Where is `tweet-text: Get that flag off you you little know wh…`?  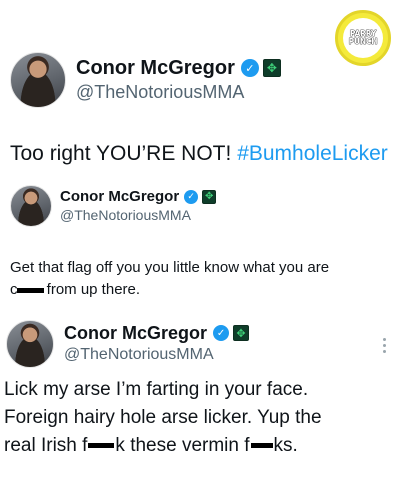
tweet-text: Get that flag off you you little know wh… is located at coordinates (202, 279).